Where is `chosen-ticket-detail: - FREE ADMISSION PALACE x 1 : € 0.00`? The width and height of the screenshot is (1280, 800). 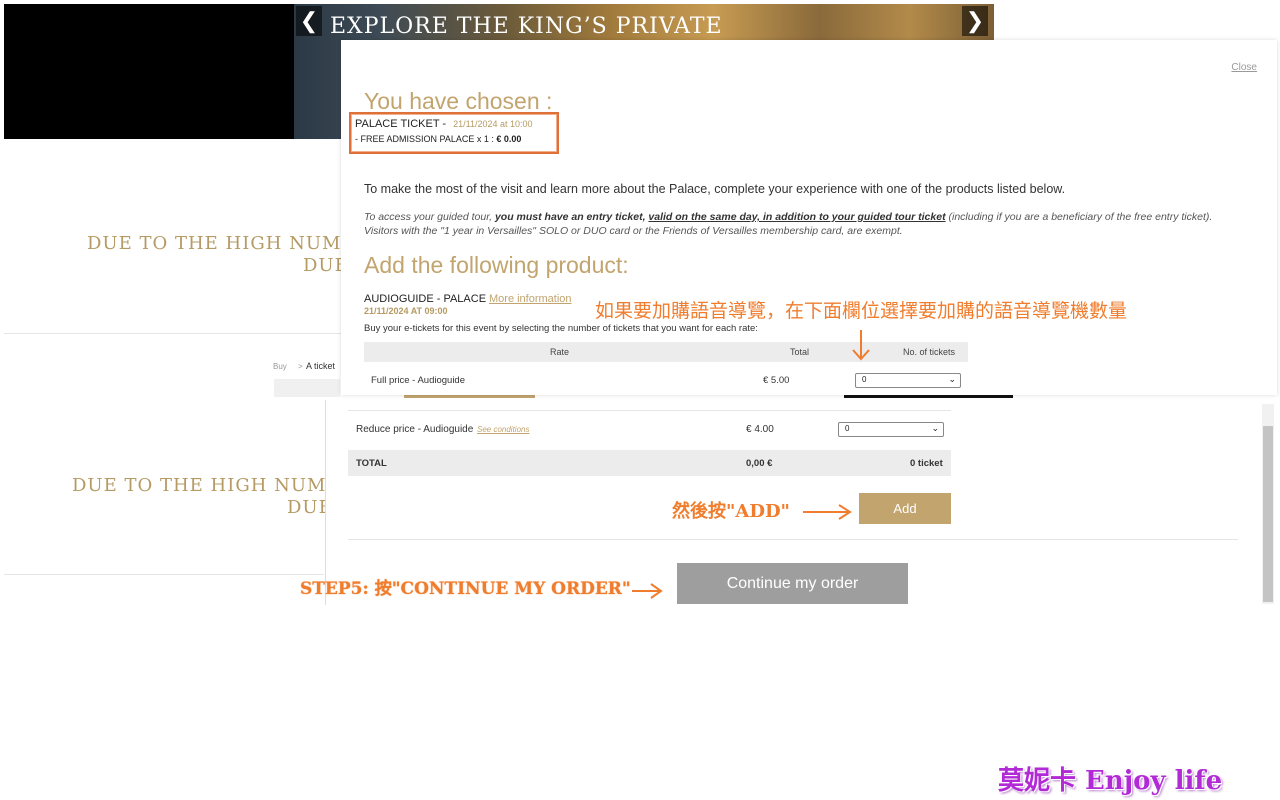
chosen-ticket-detail: - FREE ADMISSION PALACE x 1 : € 0.00 is located at coordinates (438, 139).